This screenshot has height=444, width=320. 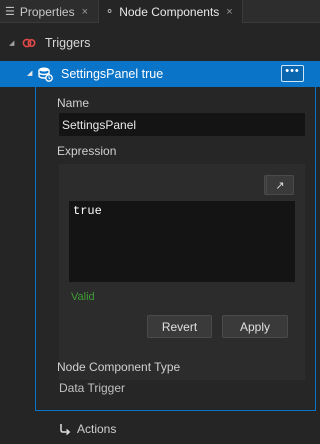 I want to click on expand-icon: ↗, so click(x=280, y=185).